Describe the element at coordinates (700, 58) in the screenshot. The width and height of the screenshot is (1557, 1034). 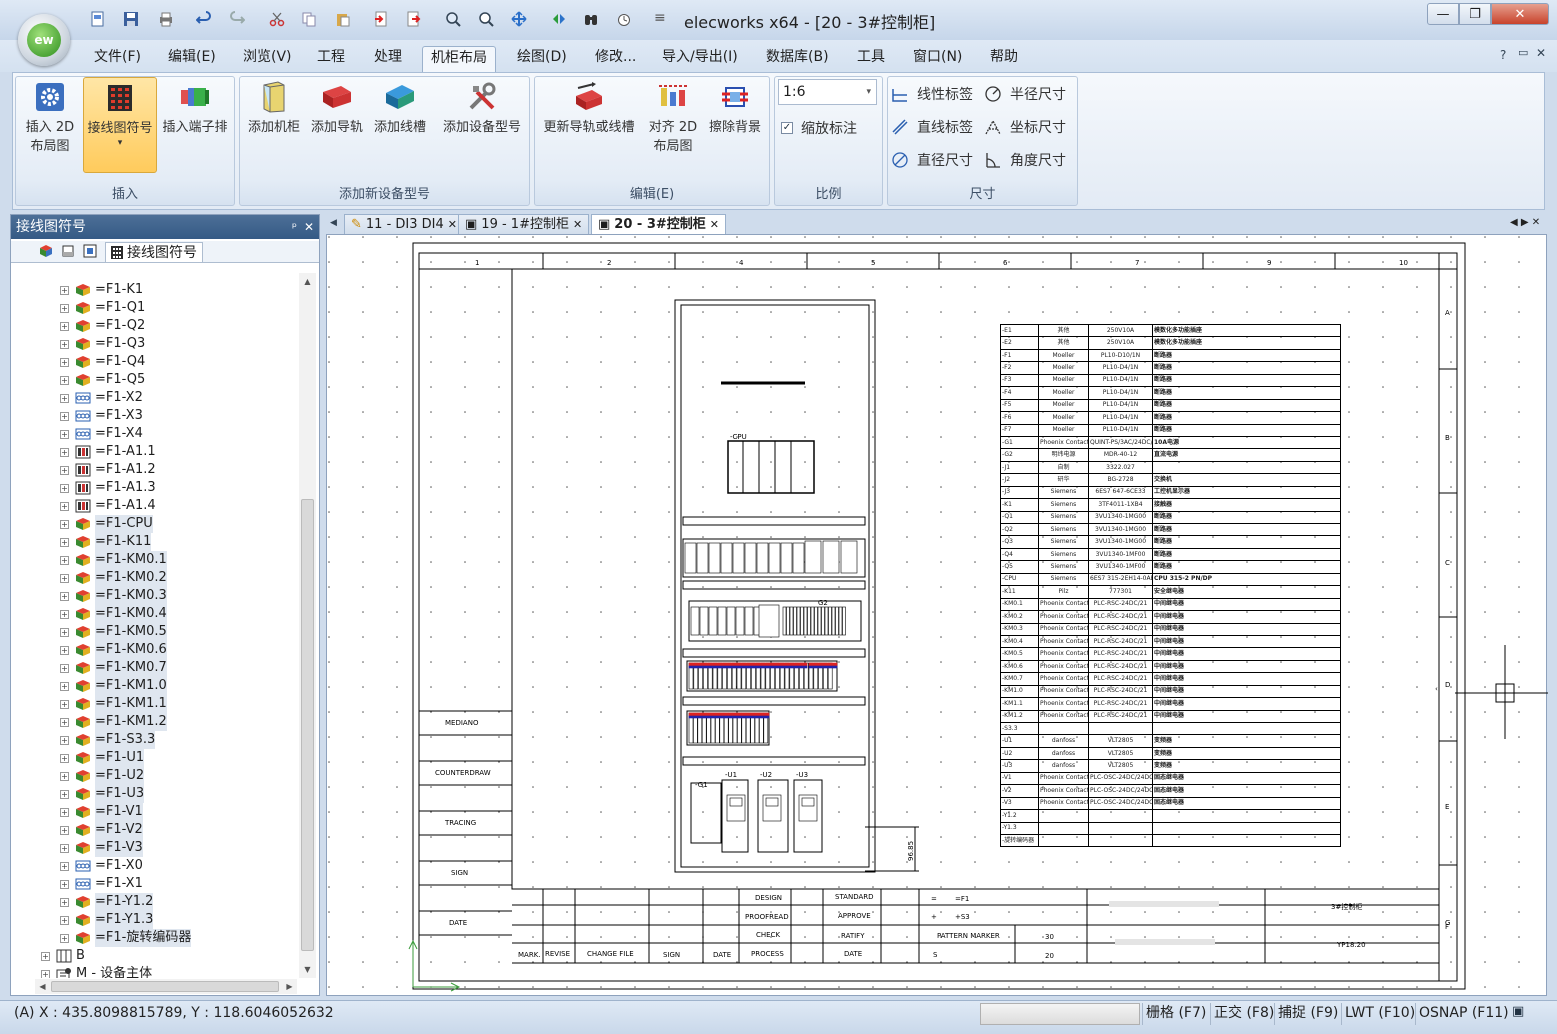
I see `menu-import-export: 导入/导出(I)` at that location.